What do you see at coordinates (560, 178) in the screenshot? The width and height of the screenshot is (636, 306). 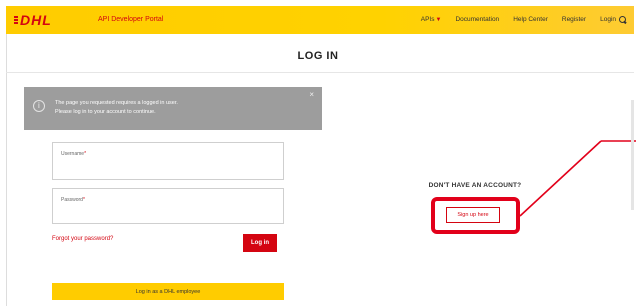 I see `callout-line-segment` at bounding box center [560, 178].